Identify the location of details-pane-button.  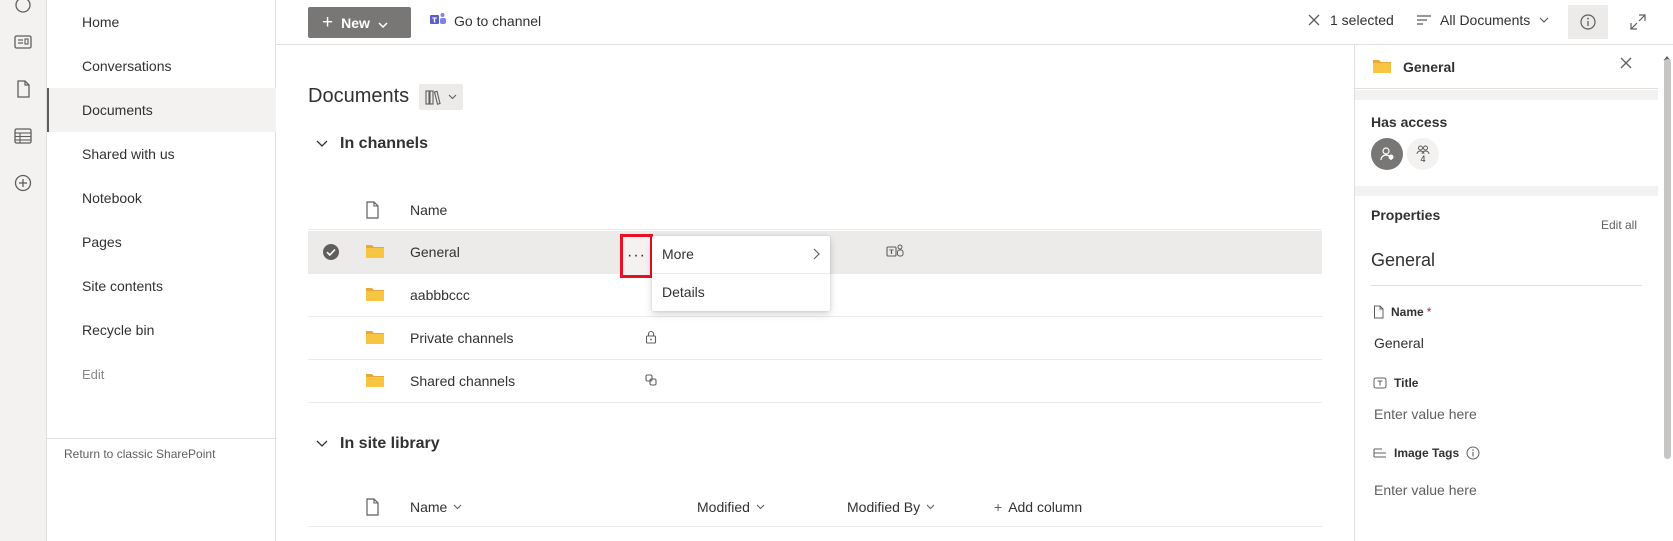
(1588, 22).